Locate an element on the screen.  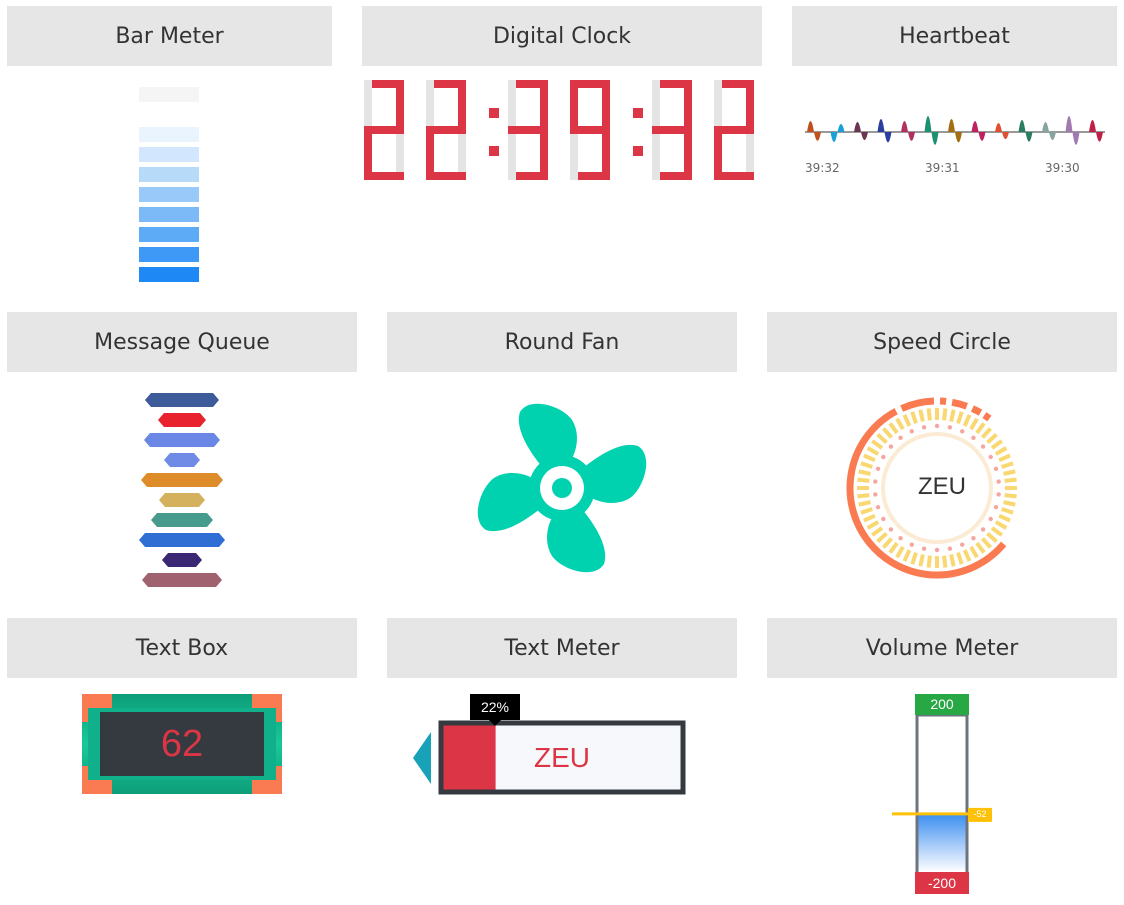
round-fan is located at coordinates (562, 488).